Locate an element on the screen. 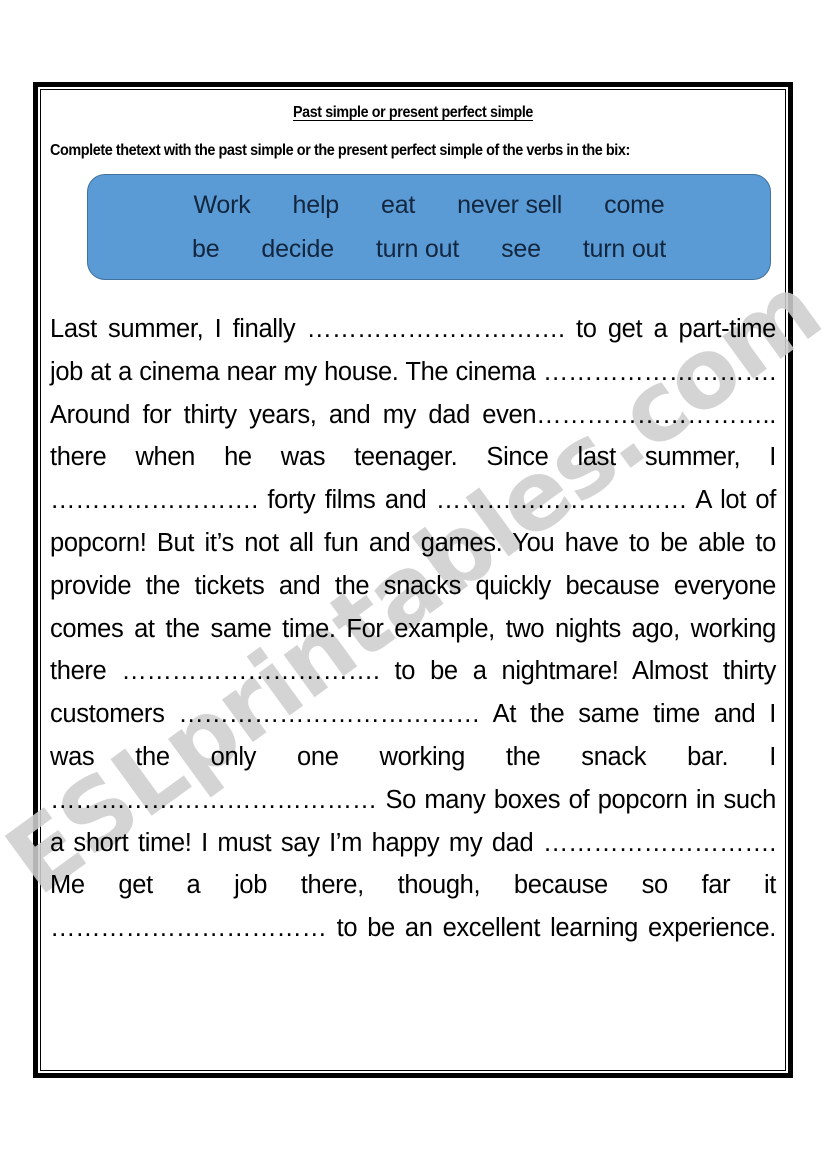  word-bank-row-2: be decide turn out see turn out is located at coordinates (429, 249).